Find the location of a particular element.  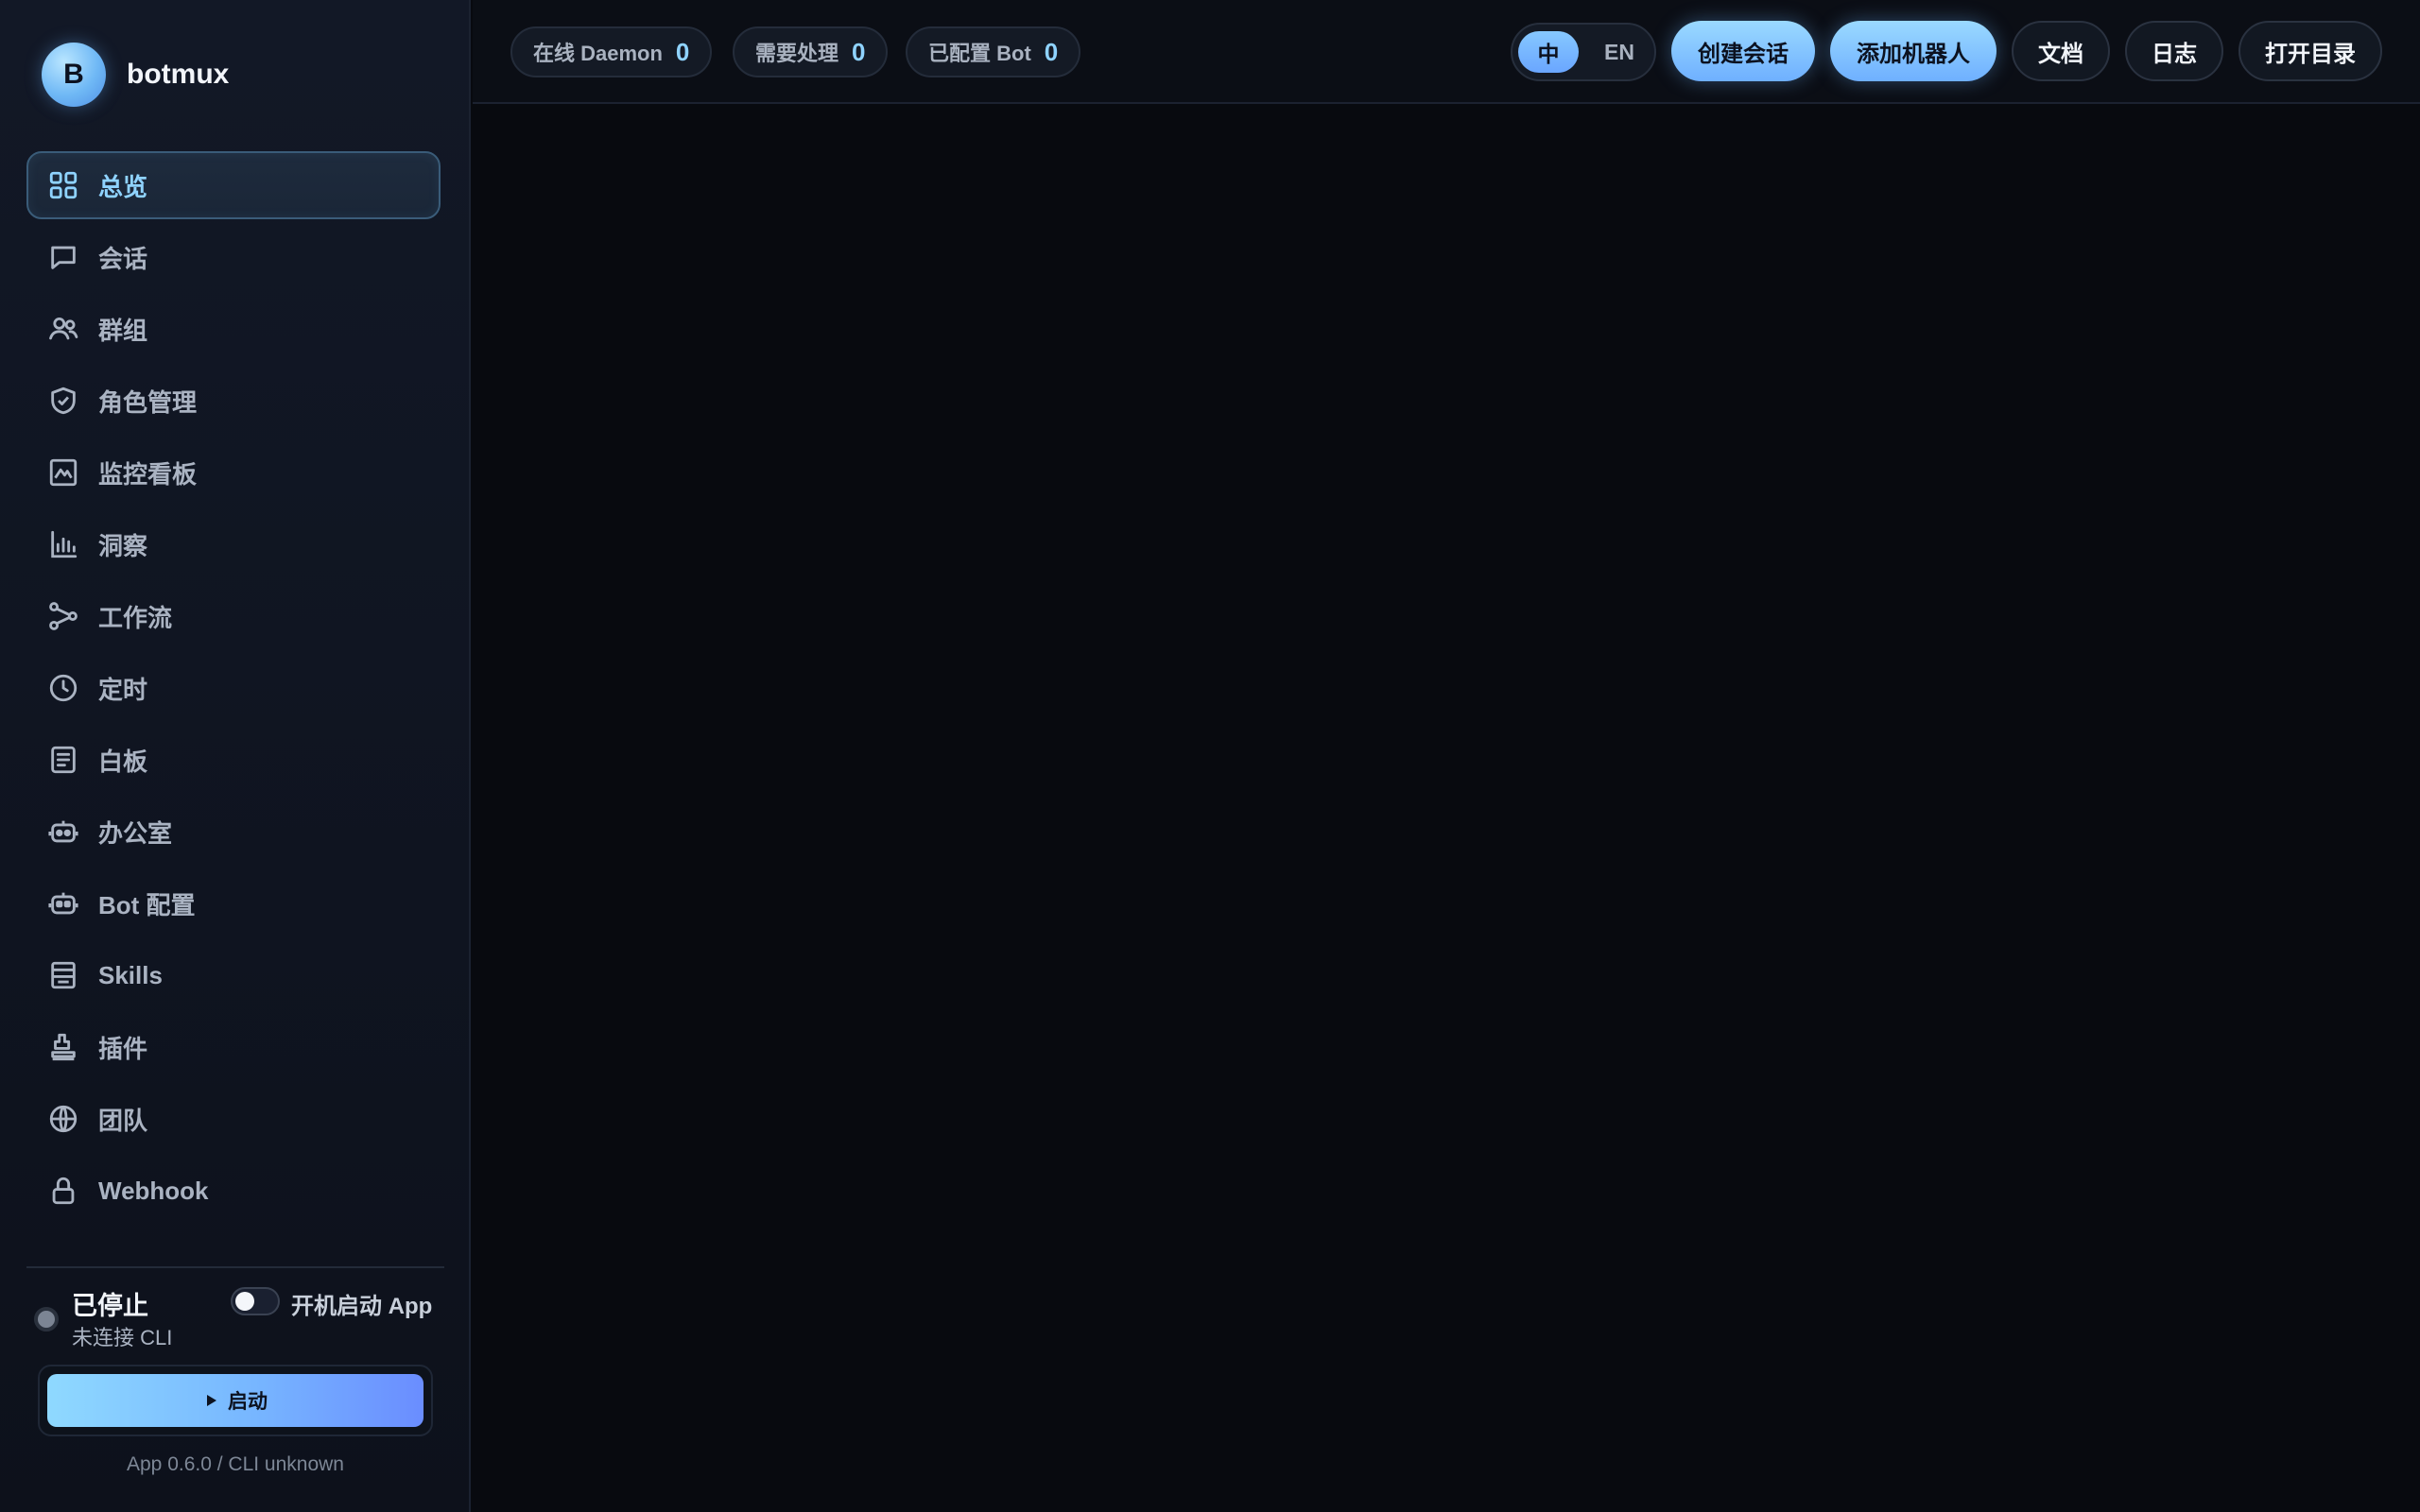

users-icon is located at coordinates (63, 329).